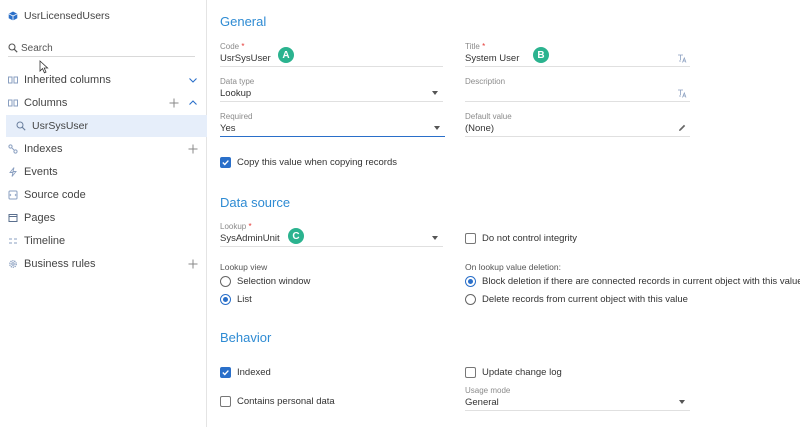 Image resolution: width=800 pixels, height=427 pixels. I want to click on chevron-down-icon, so click(193, 80).